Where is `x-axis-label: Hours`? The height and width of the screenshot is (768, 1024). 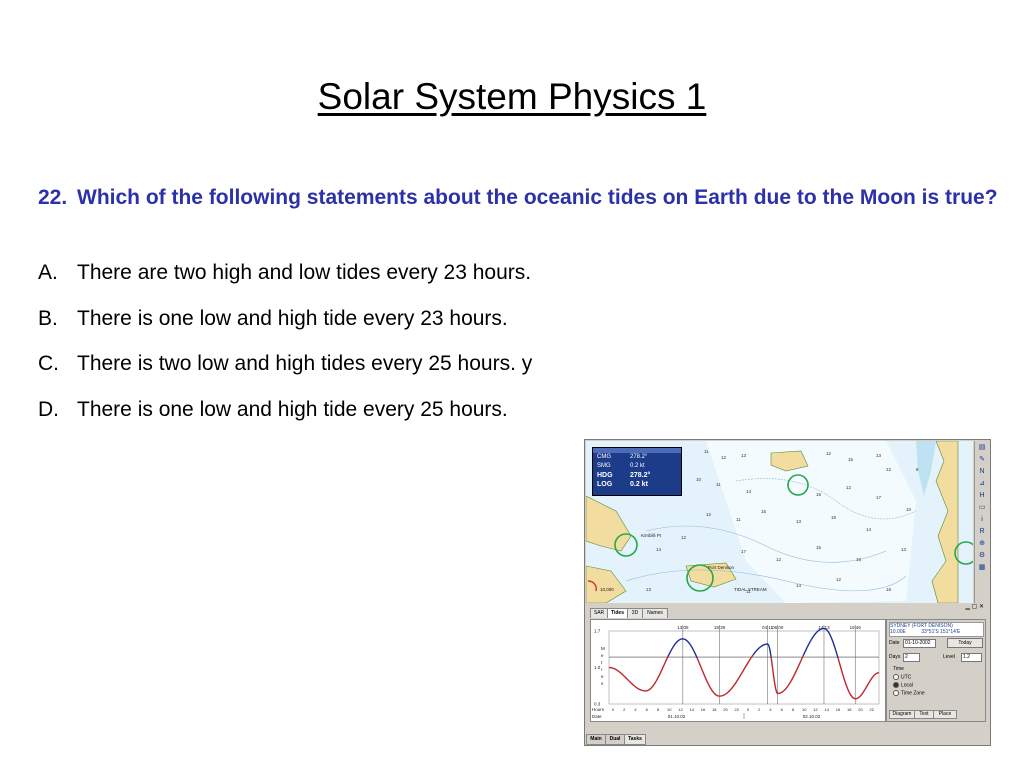 x-axis-label: Hours is located at coordinates (598, 709).